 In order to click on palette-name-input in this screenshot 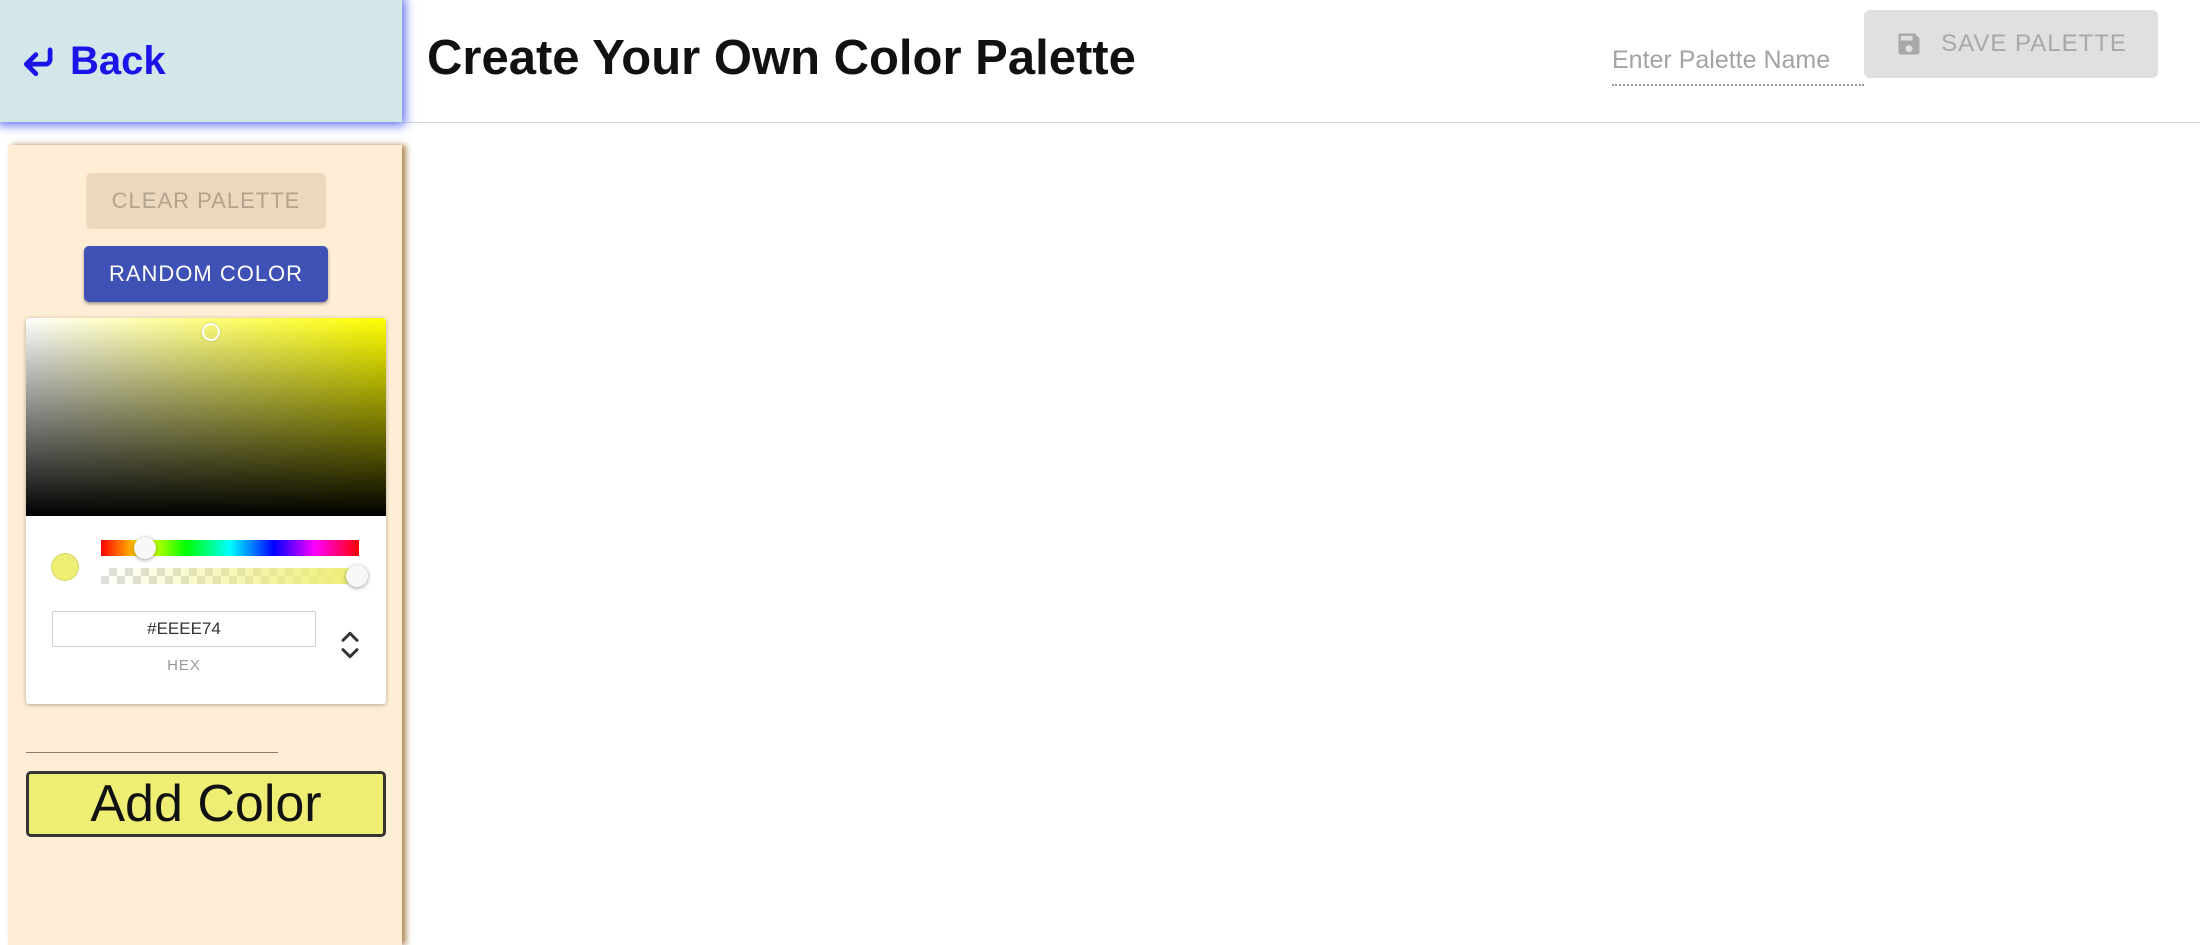, I will do `click(1738, 61)`.